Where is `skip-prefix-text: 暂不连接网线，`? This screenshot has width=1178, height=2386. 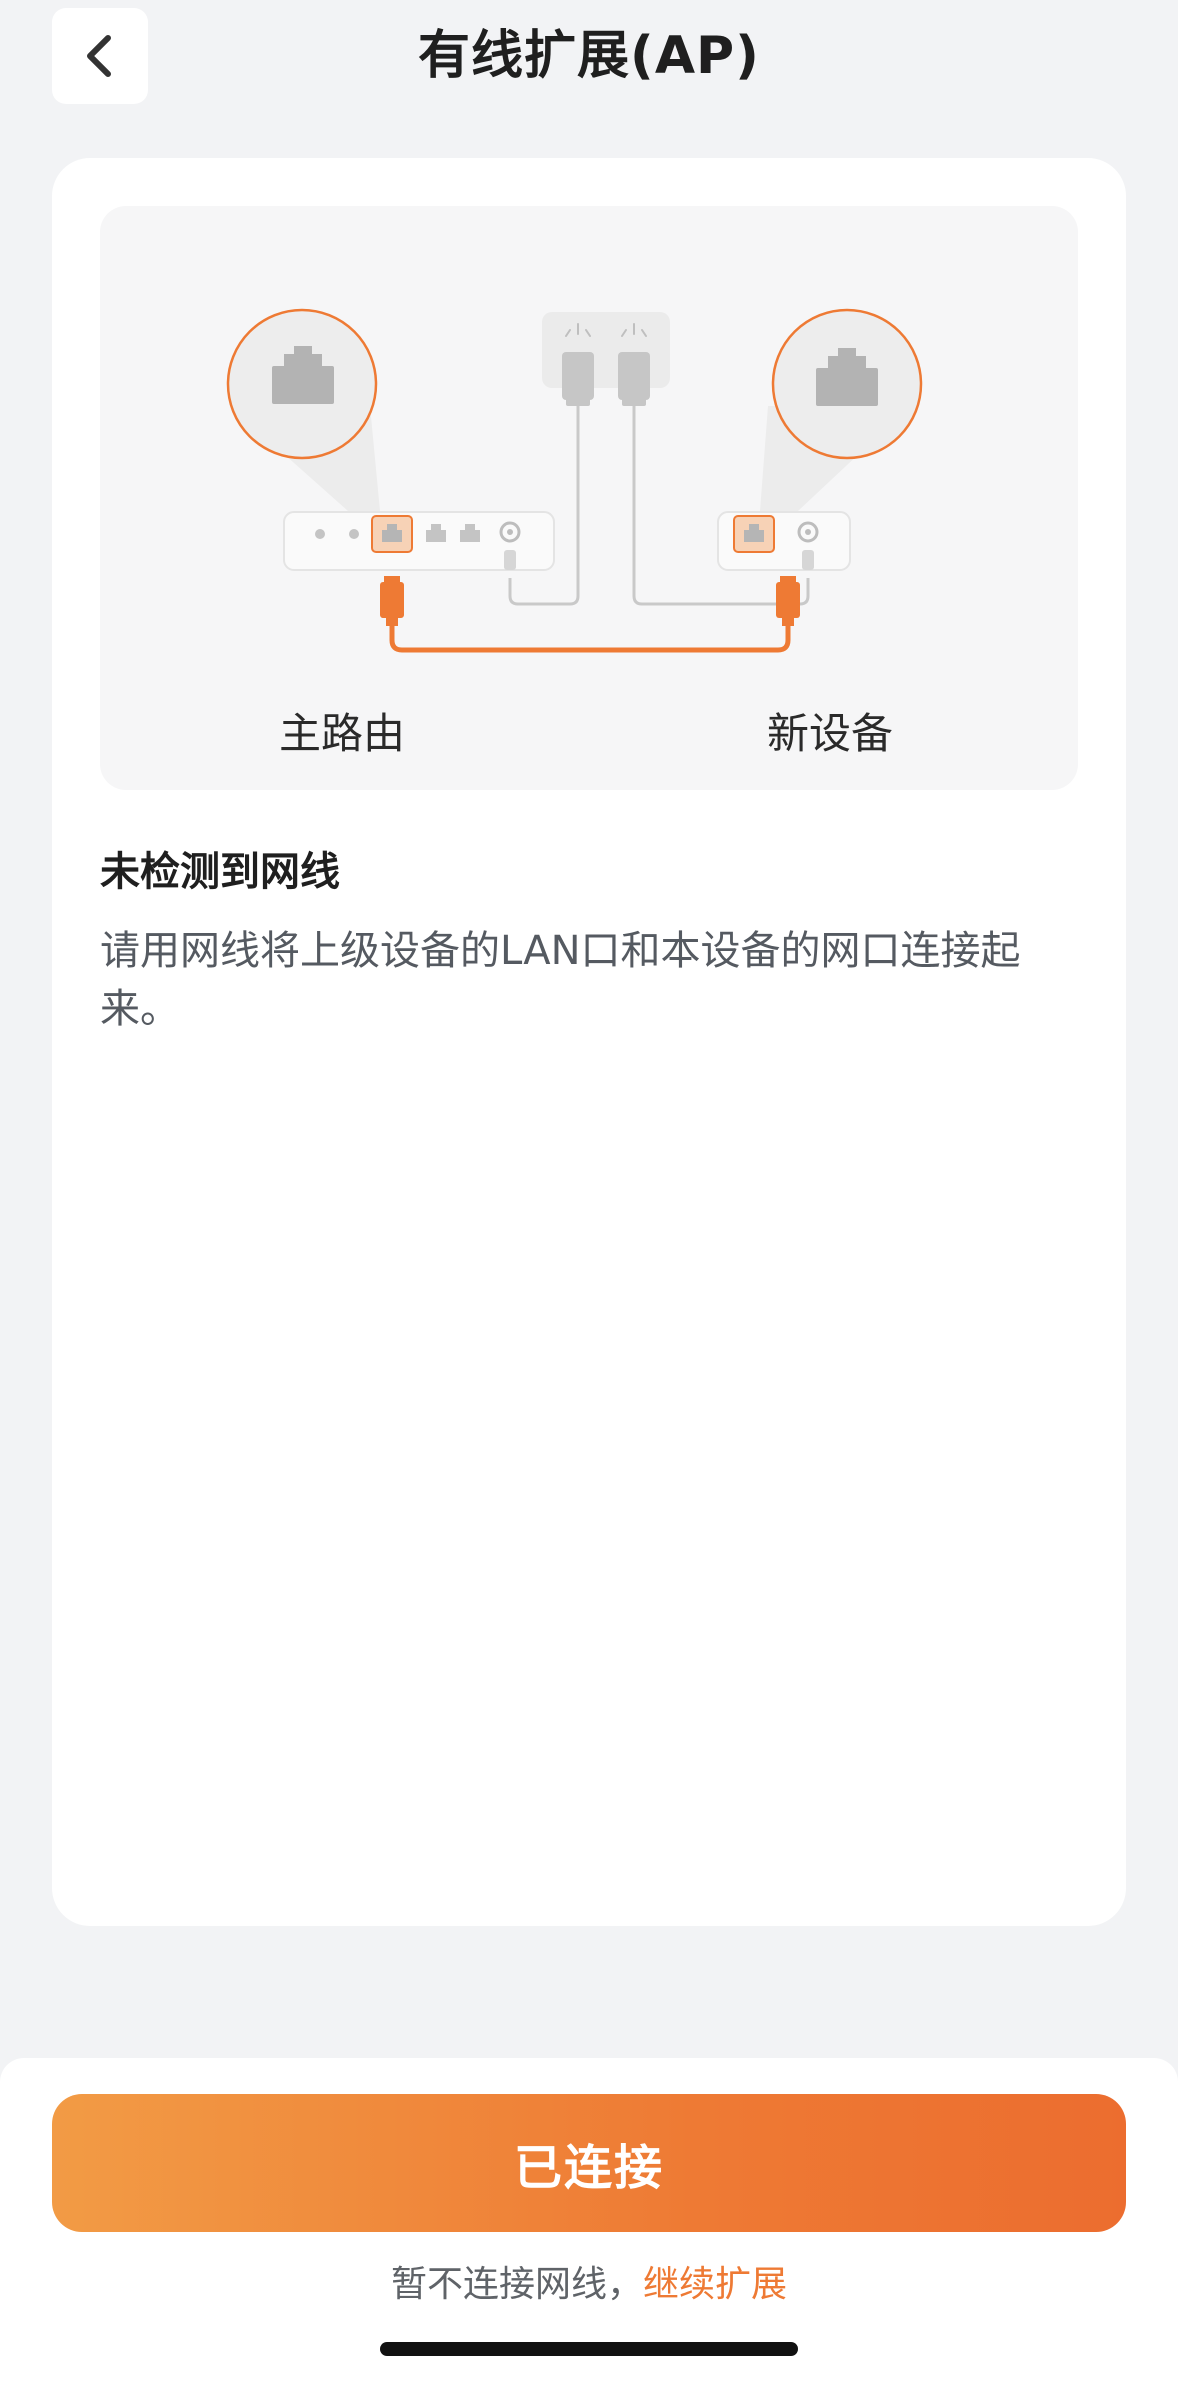 skip-prefix-text: 暂不连接网线， is located at coordinates (516, 2284).